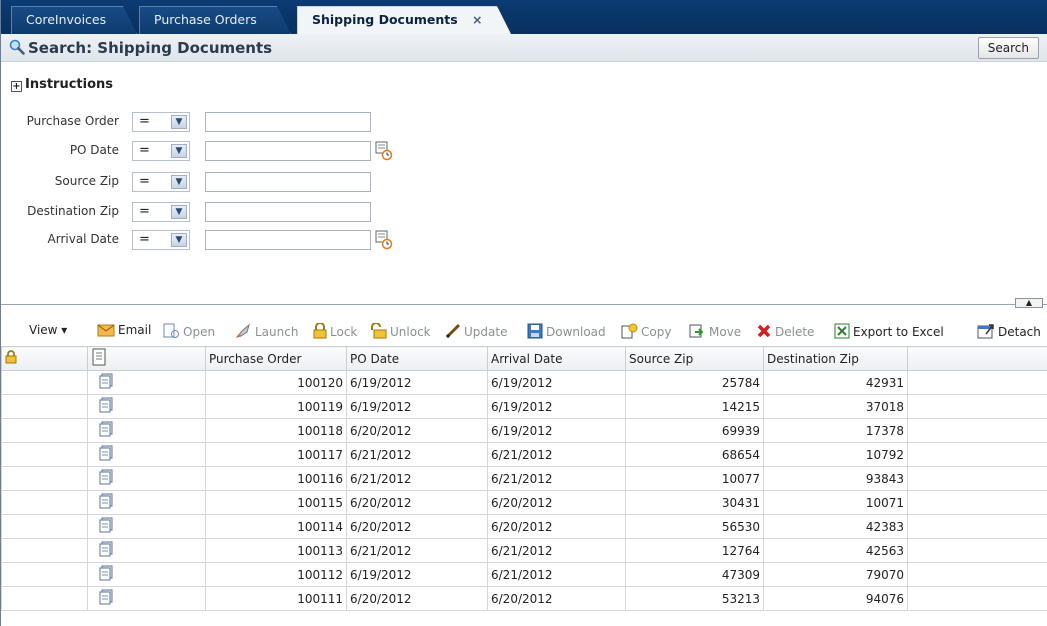 This screenshot has height=626, width=1047. What do you see at coordinates (524, 382) in the screenshot?
I see `table-row: 100120 6/19/2012 6/19/2012 25784 42931` at bounding box center [524, 382].